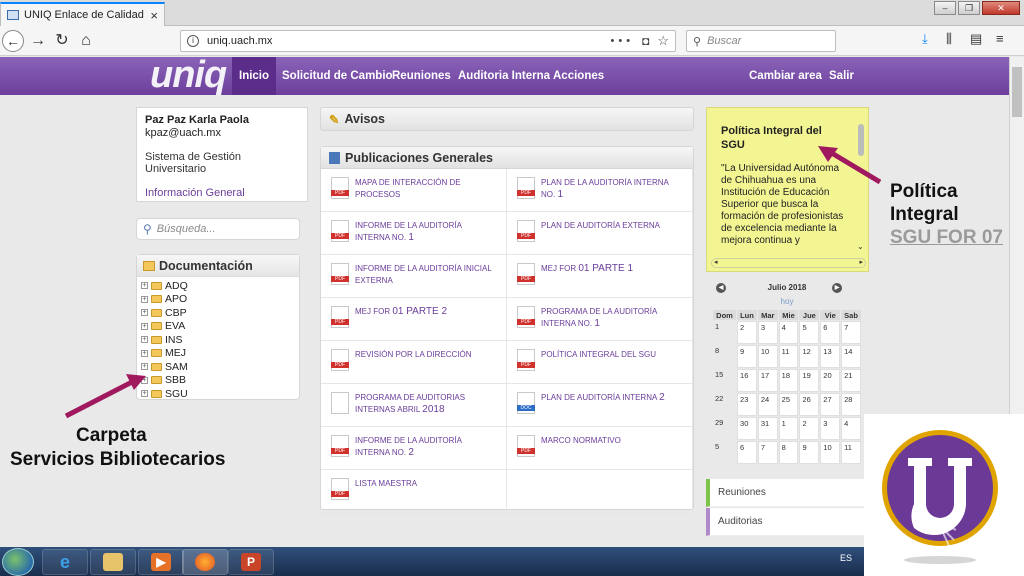 The height and width of the screenshot is (576, 1024). I want to click on language-indicator: ES, so click(846, 558).